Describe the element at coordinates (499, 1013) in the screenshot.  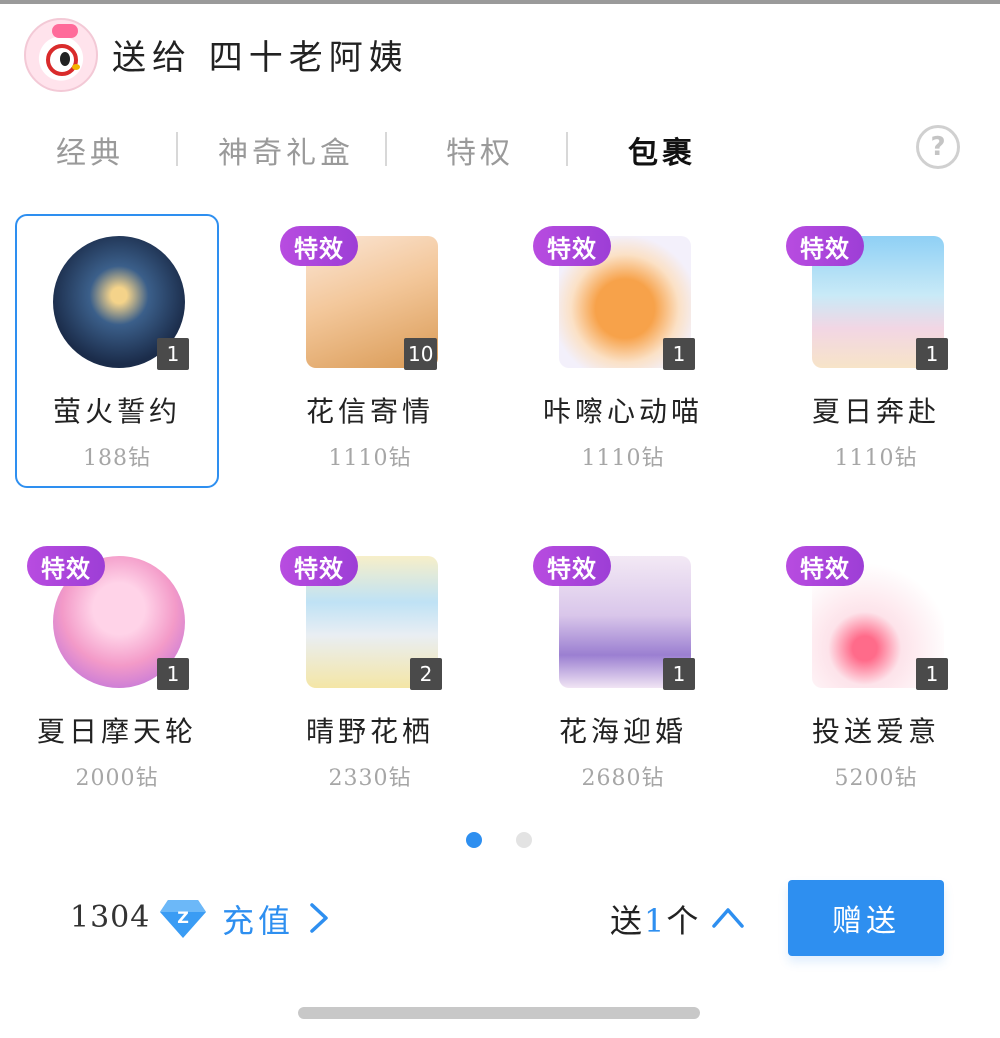
I see `home-indicator` at that location.